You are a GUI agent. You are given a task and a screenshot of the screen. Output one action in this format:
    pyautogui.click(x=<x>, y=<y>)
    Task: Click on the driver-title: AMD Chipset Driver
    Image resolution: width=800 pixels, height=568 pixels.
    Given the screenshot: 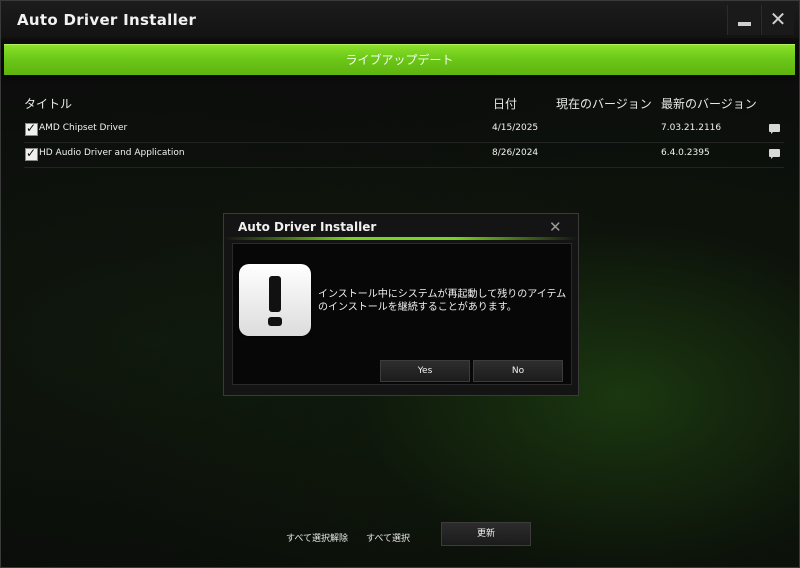 What is the action you would take?
    pyautogui.click(x=83, y=128)
    